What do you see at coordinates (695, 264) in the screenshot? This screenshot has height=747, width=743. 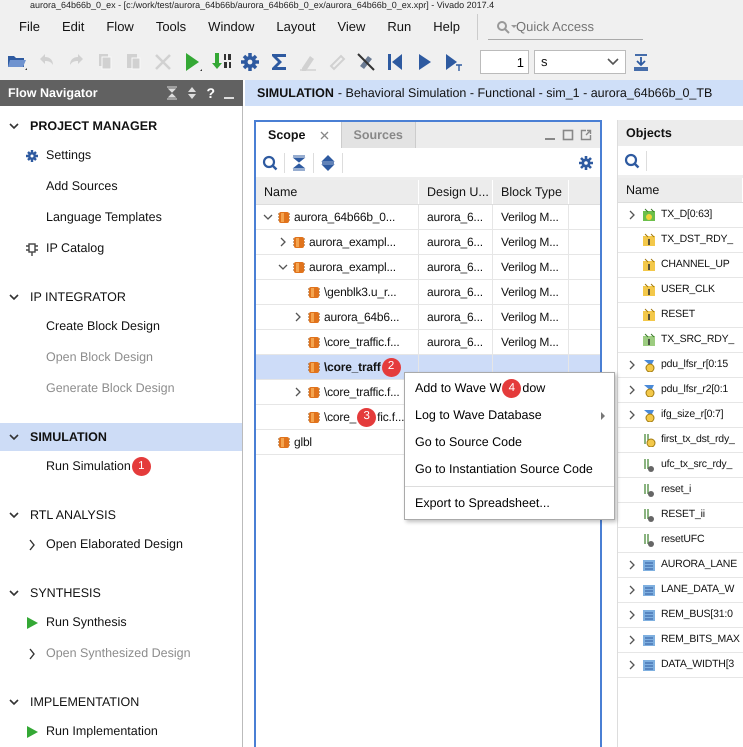 I see `signal-name: CHANNEL_UP` at bounding box center [695, 264].